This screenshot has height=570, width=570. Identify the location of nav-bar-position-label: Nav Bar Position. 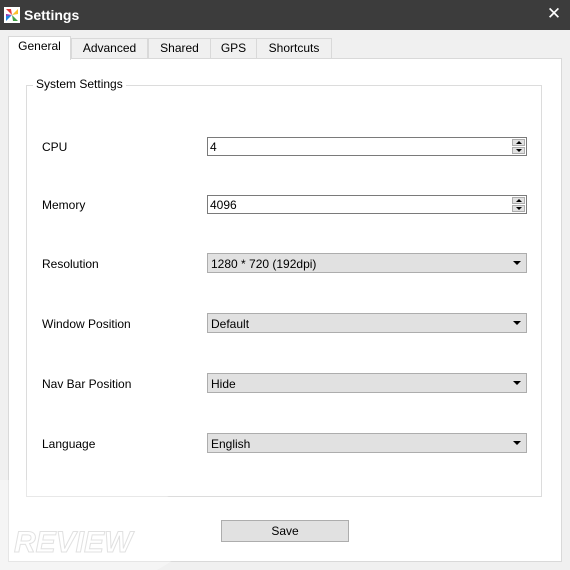
(87, 384).